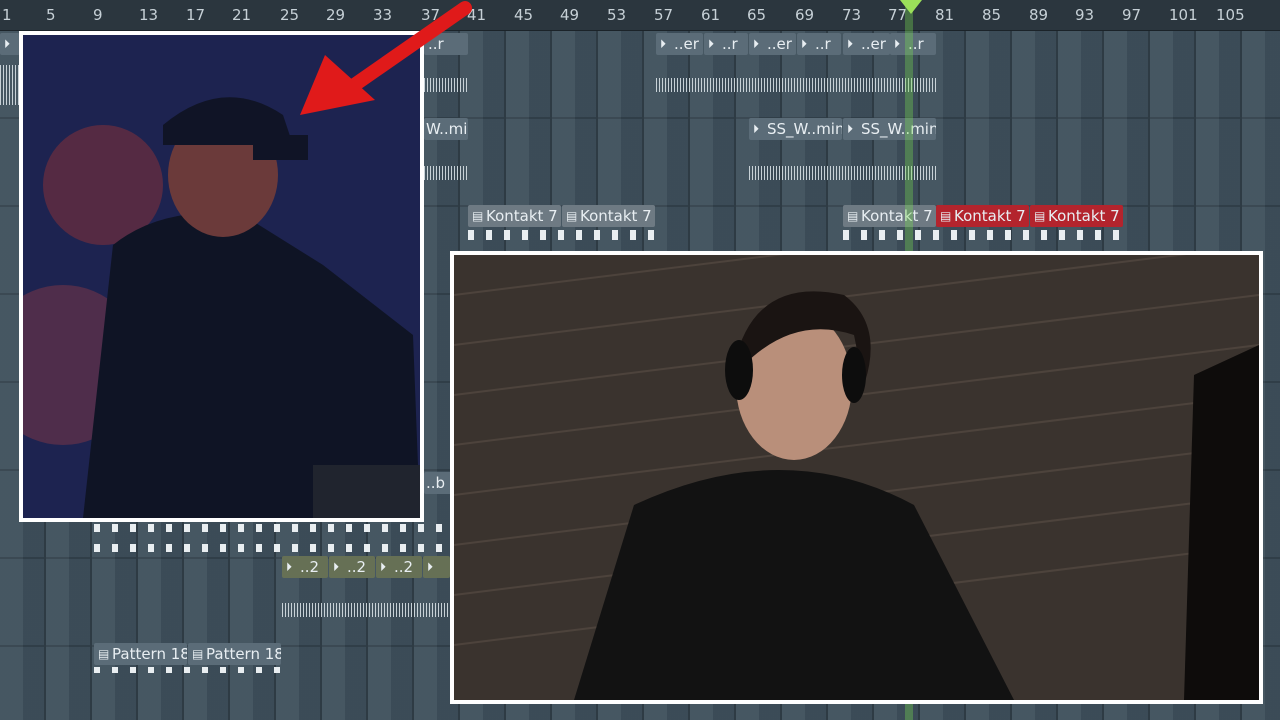 Image resolution: width=1280 pixels, height=720 pixels. Describe the element at coordinates (945, 15) in the screenshot. I see `ruler-bar-number: 81` at that location.